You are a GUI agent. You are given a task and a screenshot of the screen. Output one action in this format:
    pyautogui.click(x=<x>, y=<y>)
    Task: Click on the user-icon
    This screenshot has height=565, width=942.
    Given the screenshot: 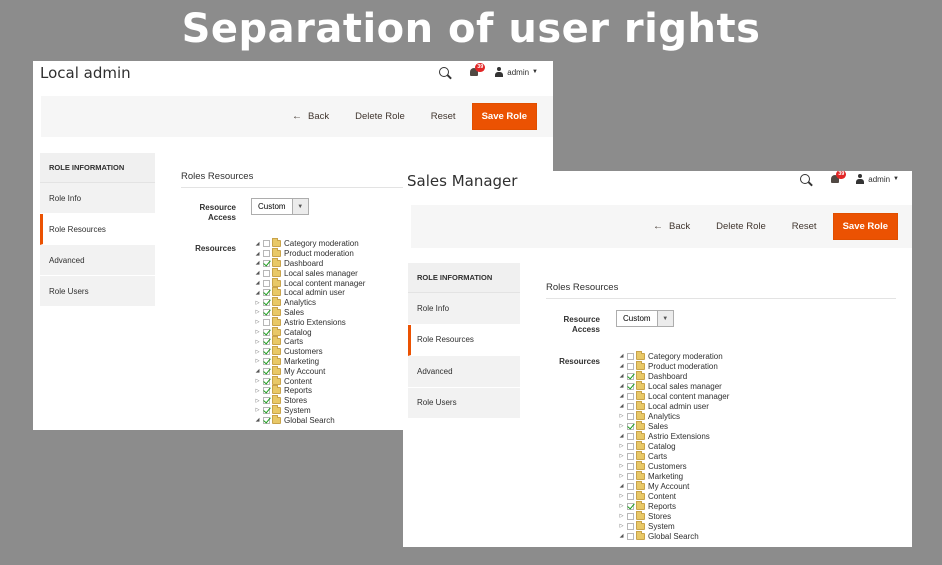 What is the action you would take?
    pyautogui.click(x=499, y=72)
    